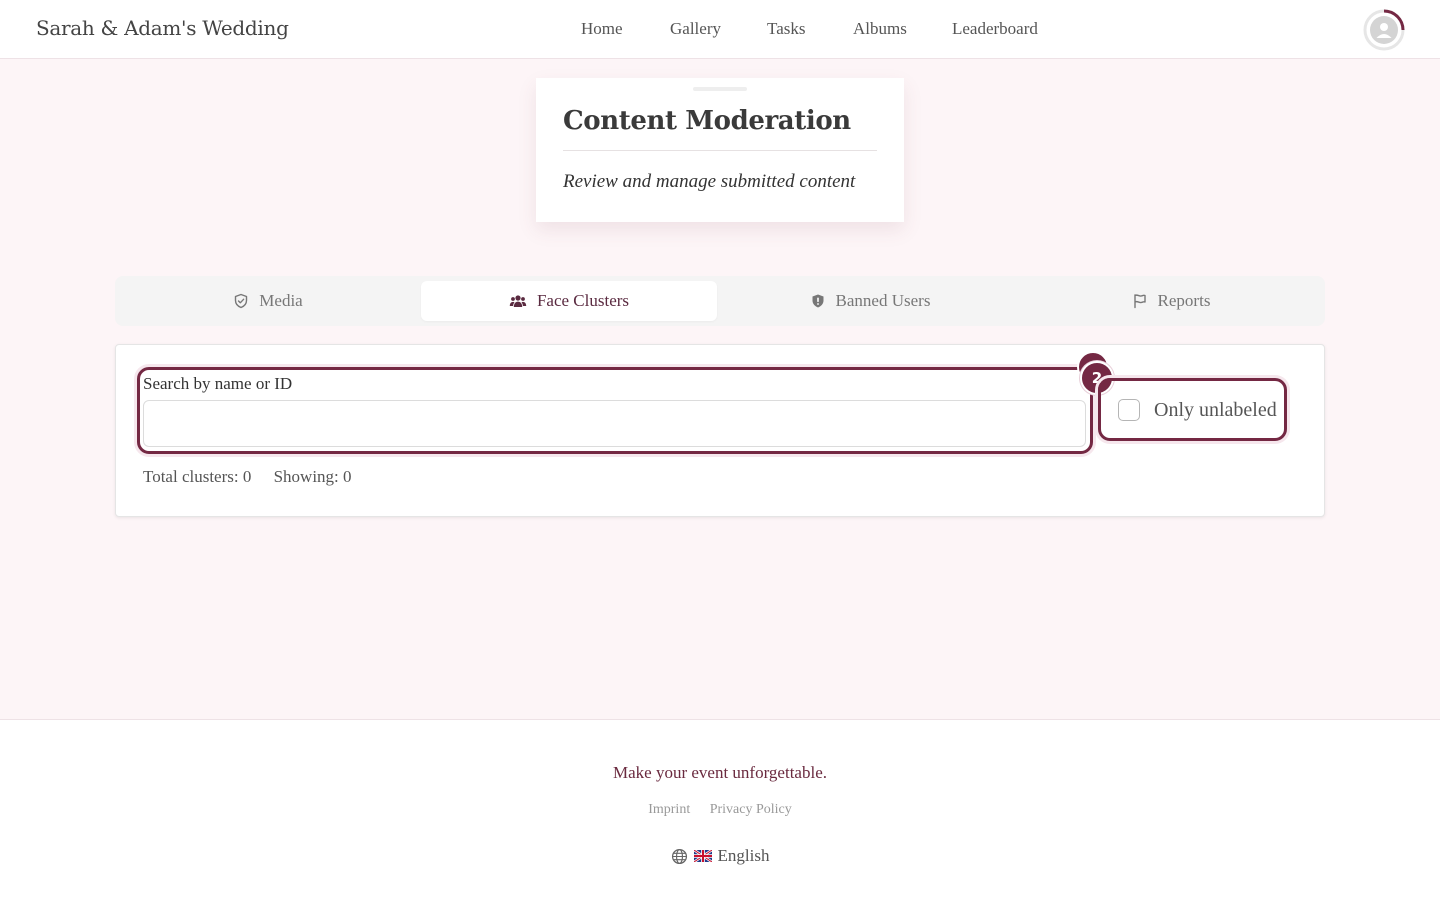  I want to click on uk-flag-icon, so click(702, 856).